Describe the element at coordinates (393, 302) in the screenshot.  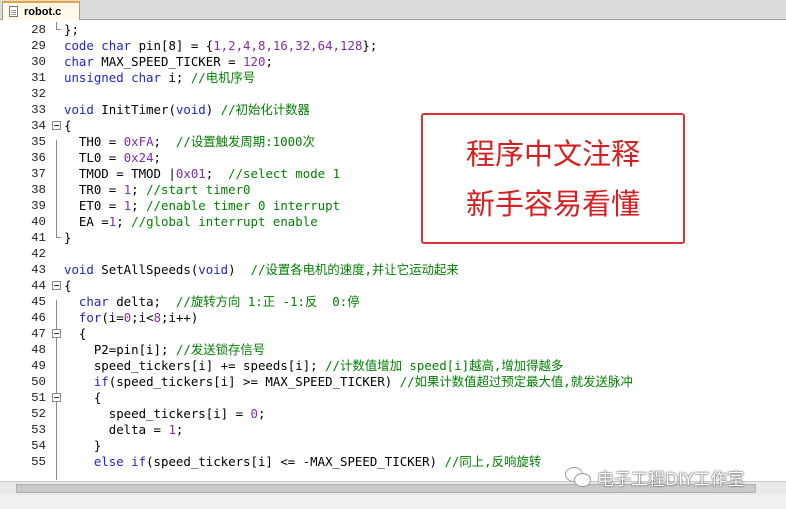
I see `code-line: 45 char delta; //旋转方向 1:正 -1:反 0:停` at that location.